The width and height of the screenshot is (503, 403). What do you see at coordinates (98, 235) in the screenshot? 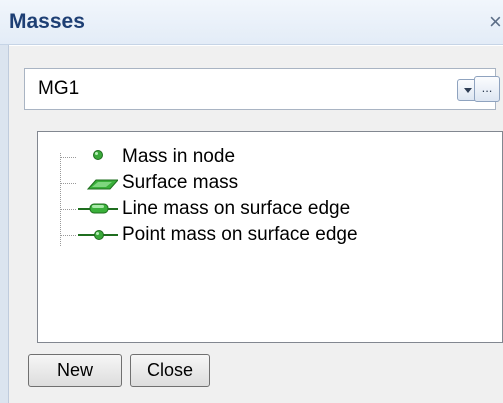
I see `point-mass-icon` at bounding box center [98, 235].